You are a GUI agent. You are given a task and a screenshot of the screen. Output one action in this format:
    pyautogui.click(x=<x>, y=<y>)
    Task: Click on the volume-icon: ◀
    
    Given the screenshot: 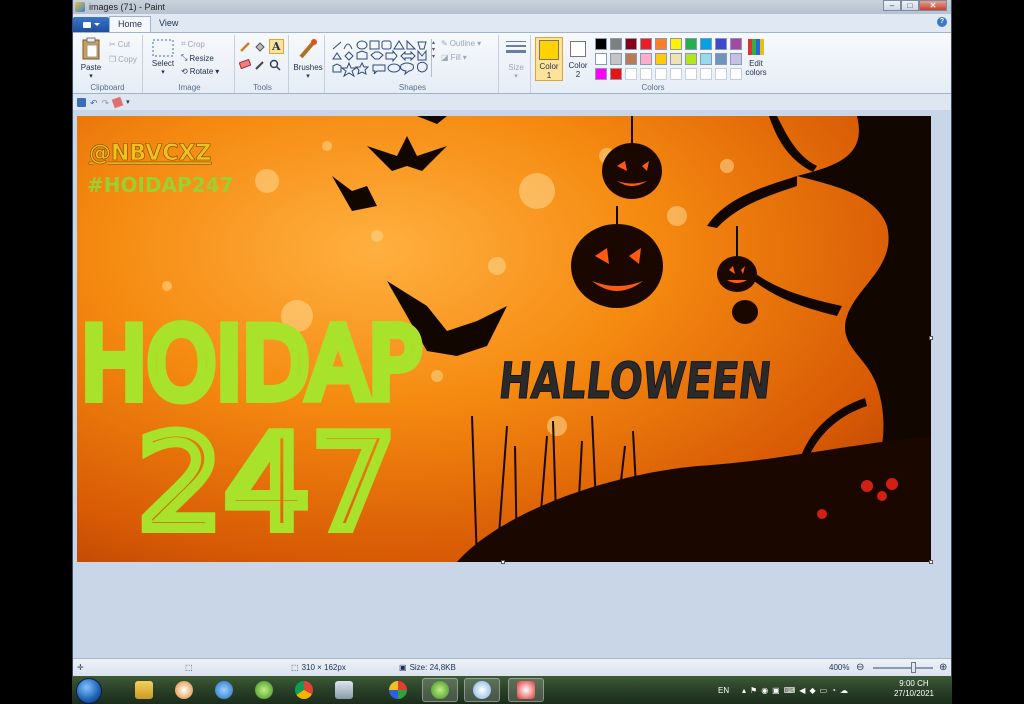 What is the action you would take?
    pyautogui.click(x=802, y=690)
    